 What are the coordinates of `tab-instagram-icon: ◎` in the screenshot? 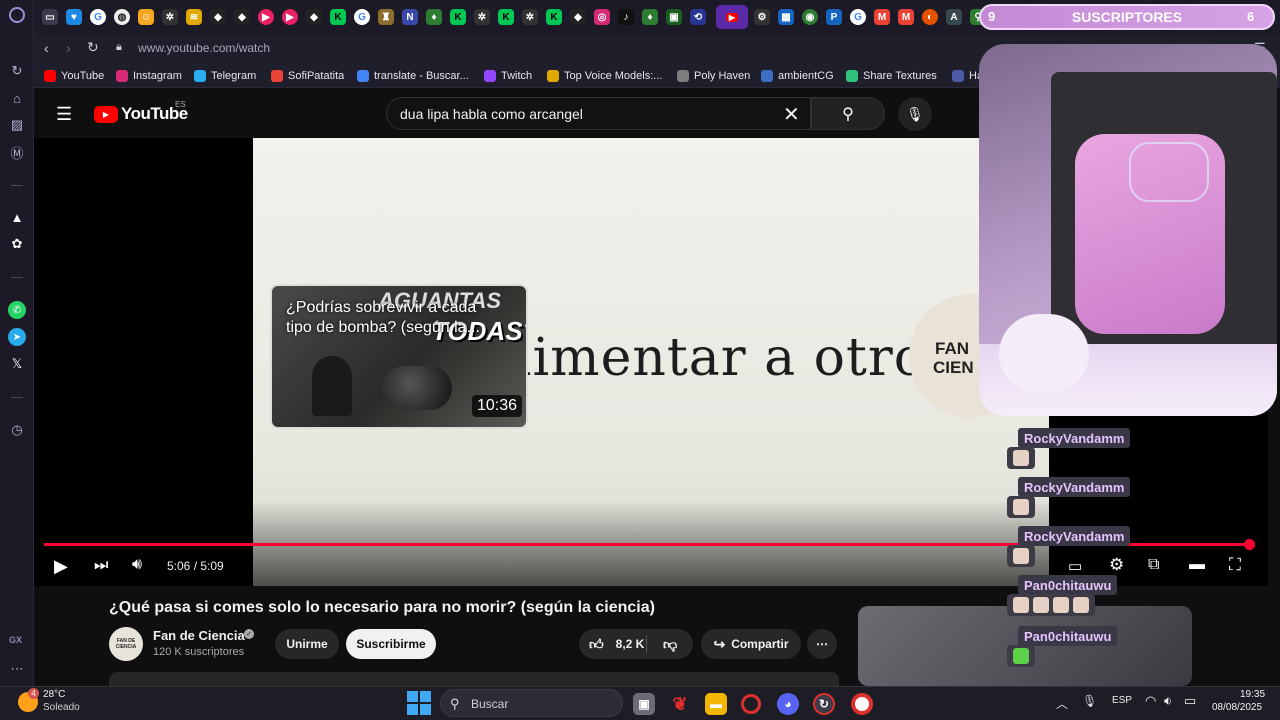 It's located at (602, 17).